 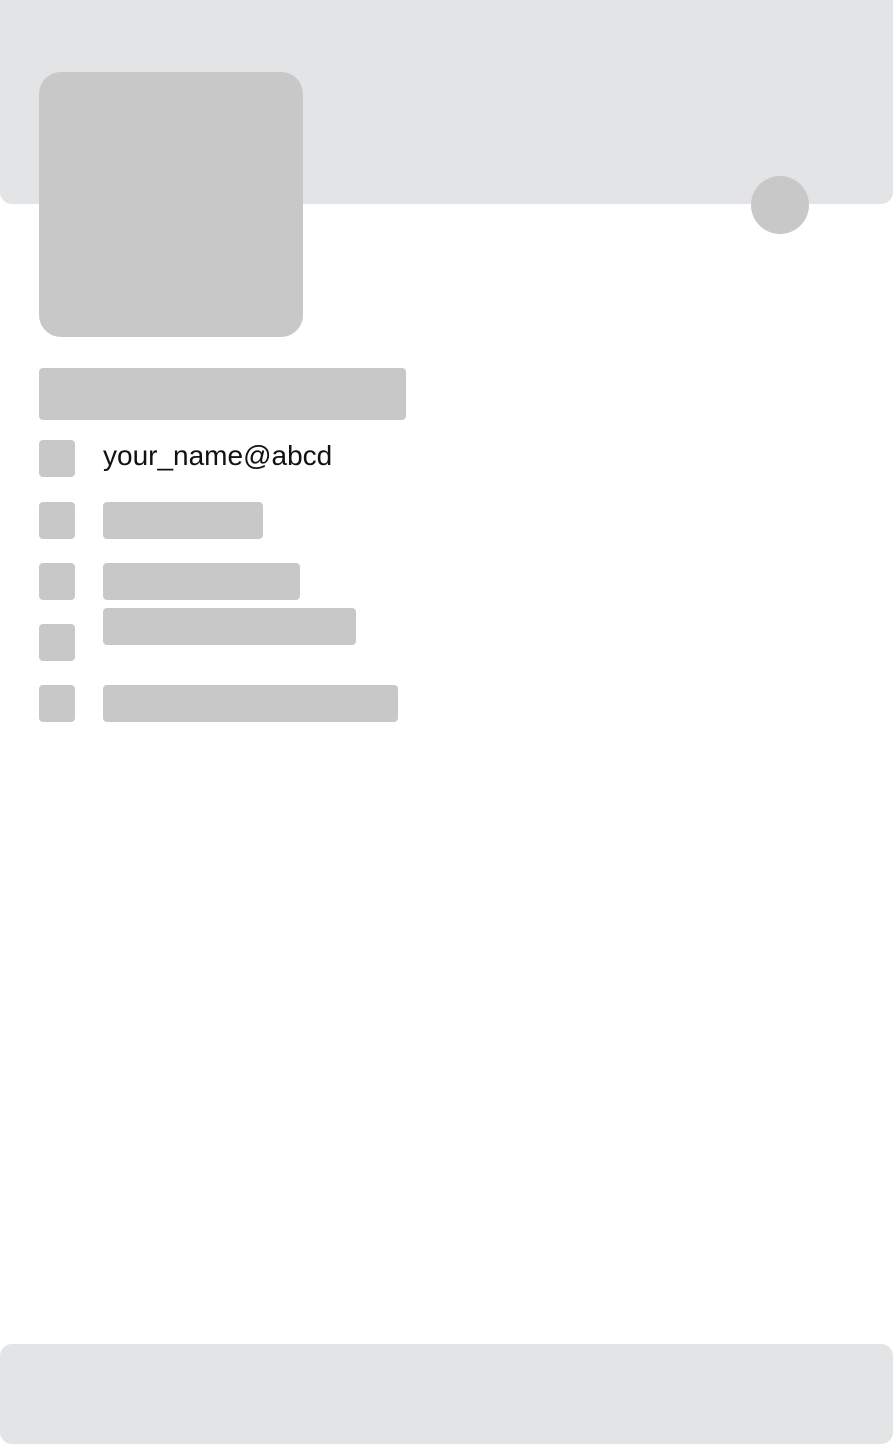 I want to click on edit-profile-button, so click(x=780, y=205).